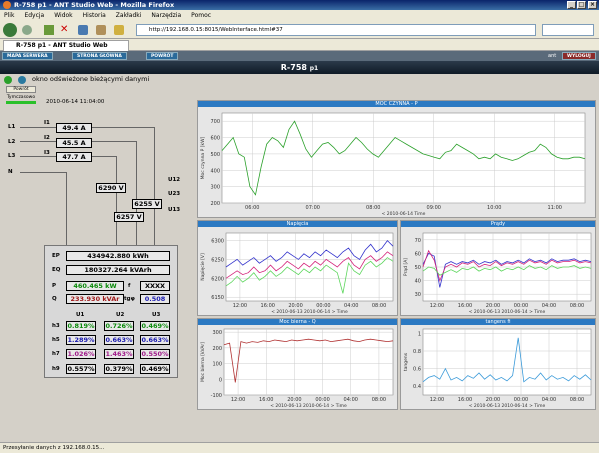 This screenshot has width=599, height=453. I want to click on current-i2-value: 45.5 A, so click(74, 143).